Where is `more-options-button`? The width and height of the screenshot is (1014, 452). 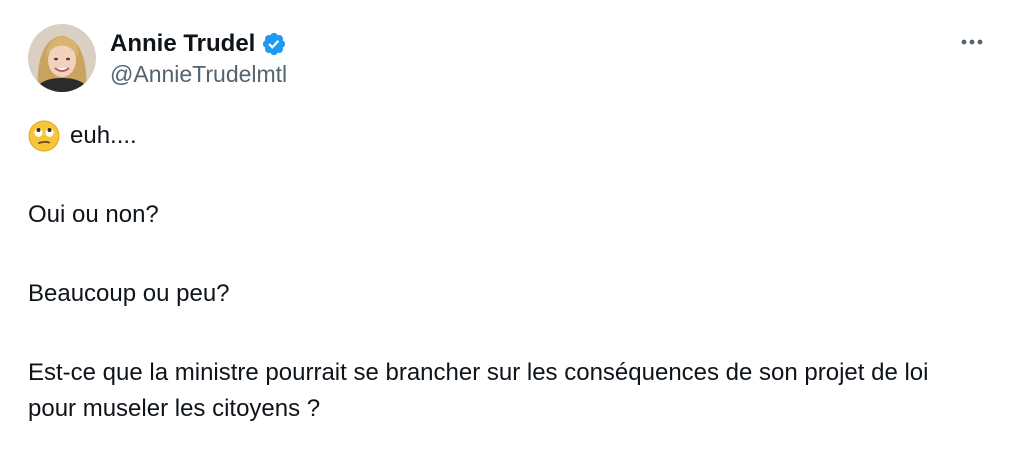
more-options-button is located at coordinates (972, 42).